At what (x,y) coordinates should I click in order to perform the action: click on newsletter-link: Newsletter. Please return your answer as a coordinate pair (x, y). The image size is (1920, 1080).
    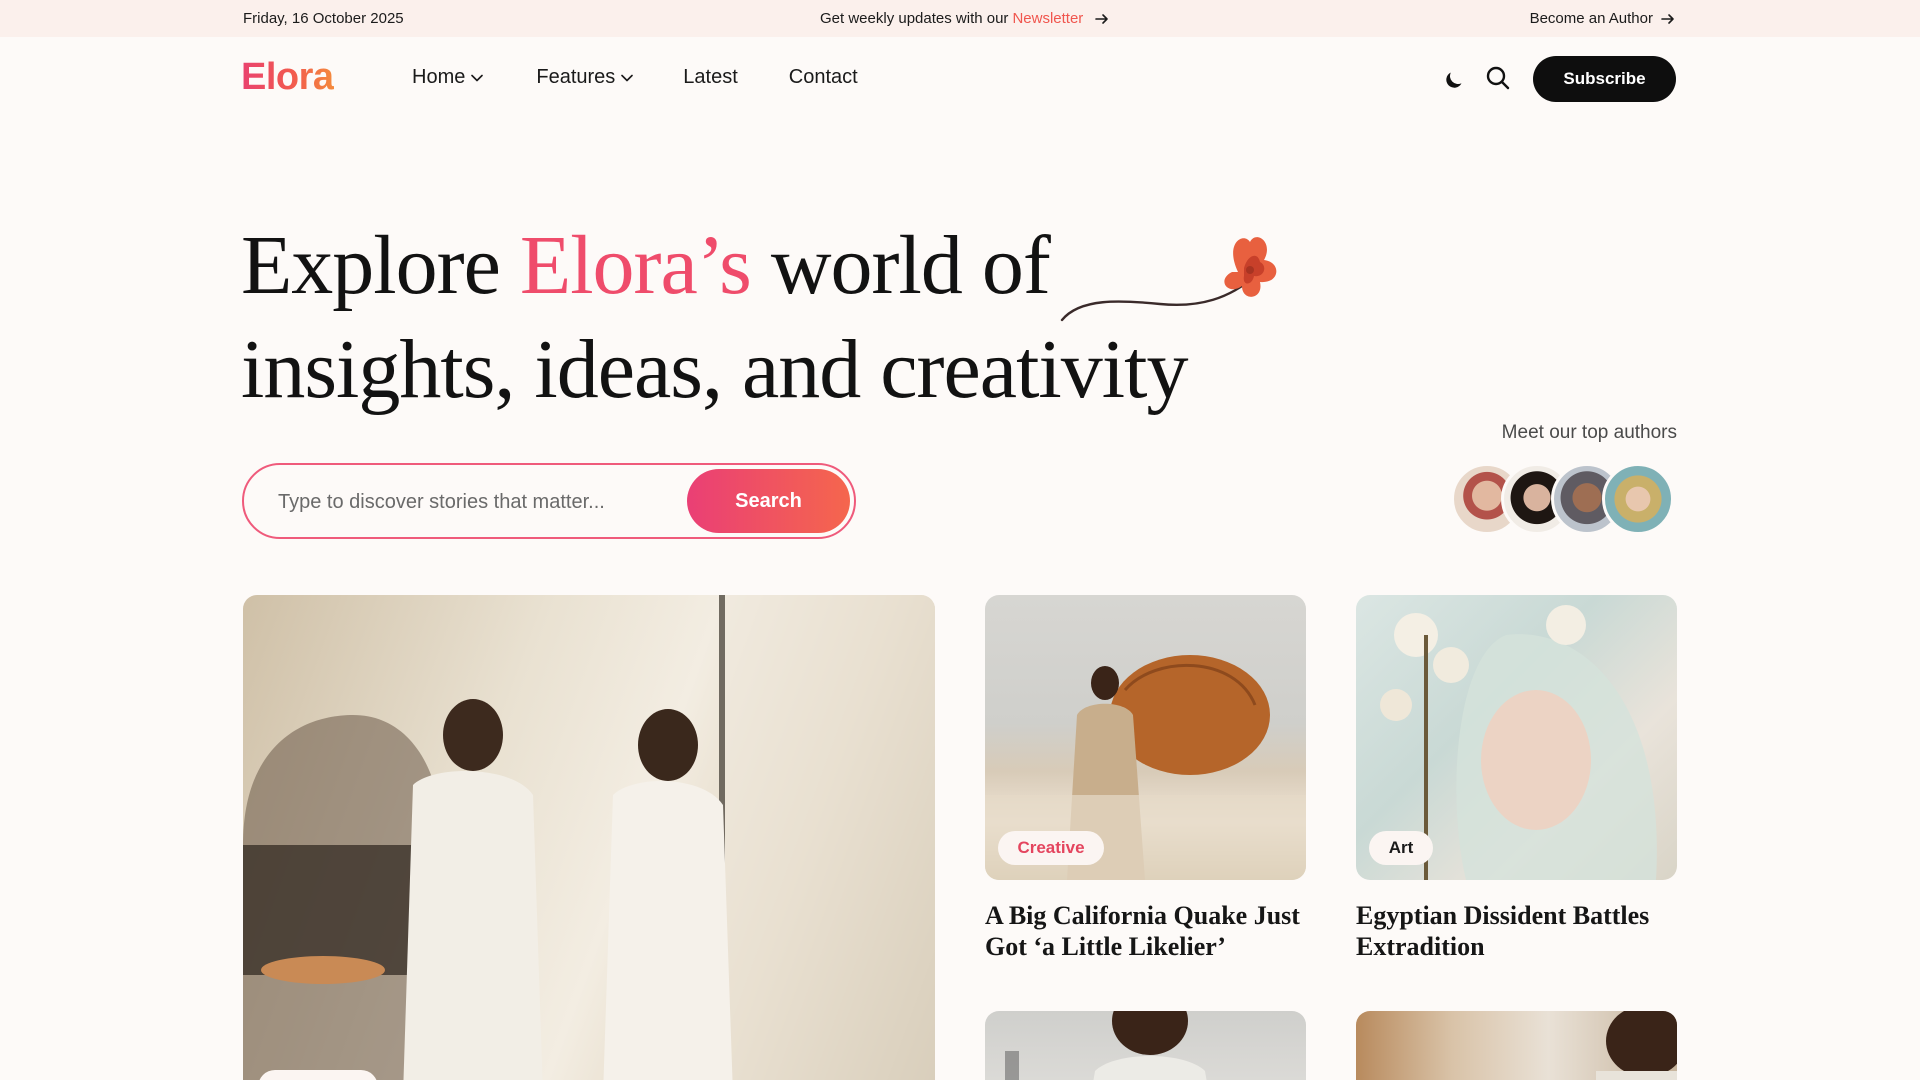
    Looking at the image, I should click on (1047, 18).